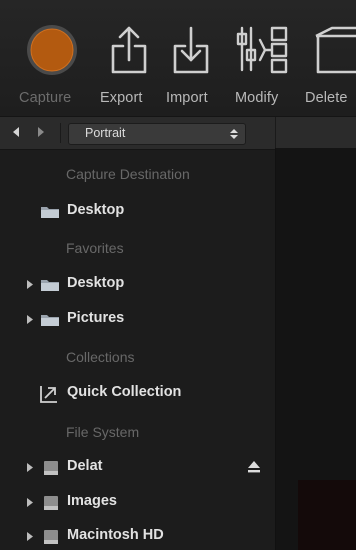 Image resolution: width=356 pixels, height=550 pixels. Describe the element at coordinates (191, 50) in the screenshot. I see `import-icon` at that location.